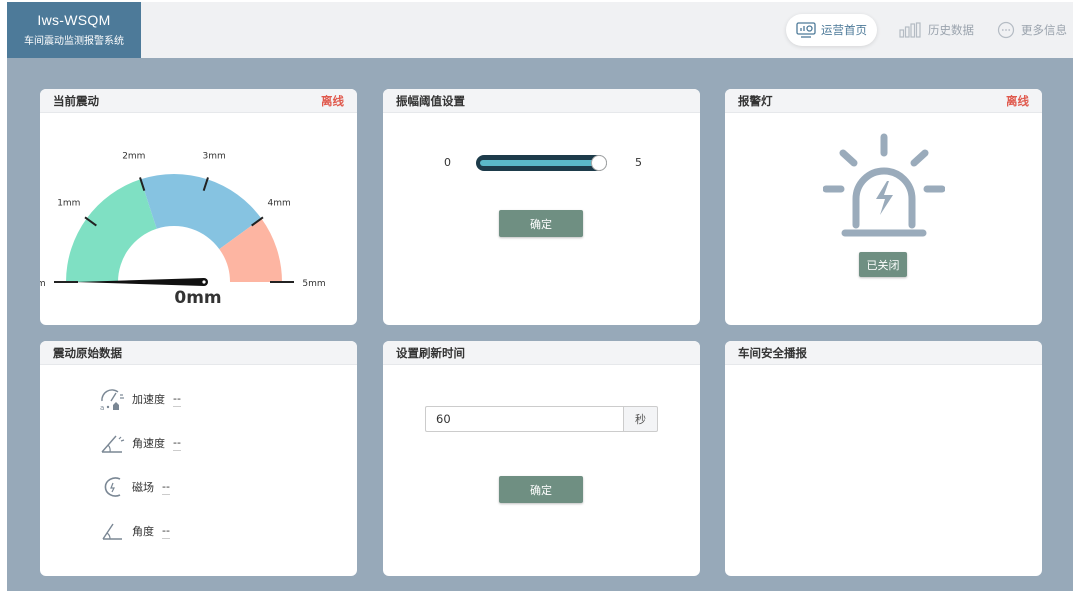  What do you see at coordinates (143, 531) in the screenshot?
I see `angle-label: 角度` at bounding box center [143, 531].